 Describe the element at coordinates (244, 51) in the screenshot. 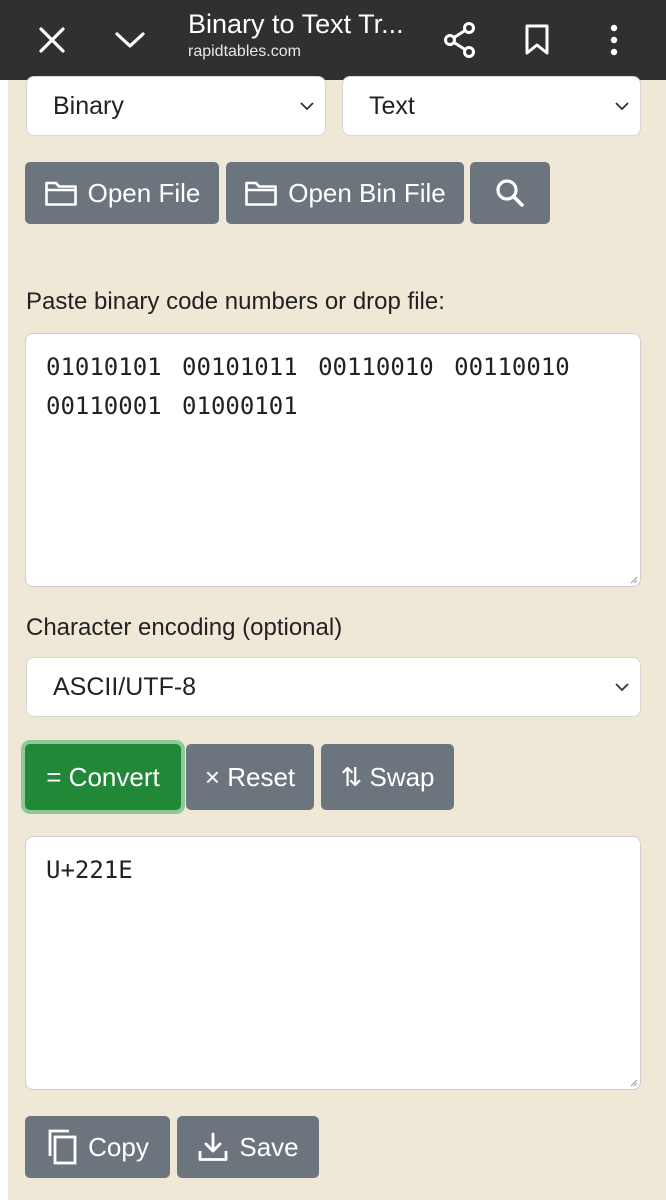

I see `page-url: rapidtables.com` at that location.